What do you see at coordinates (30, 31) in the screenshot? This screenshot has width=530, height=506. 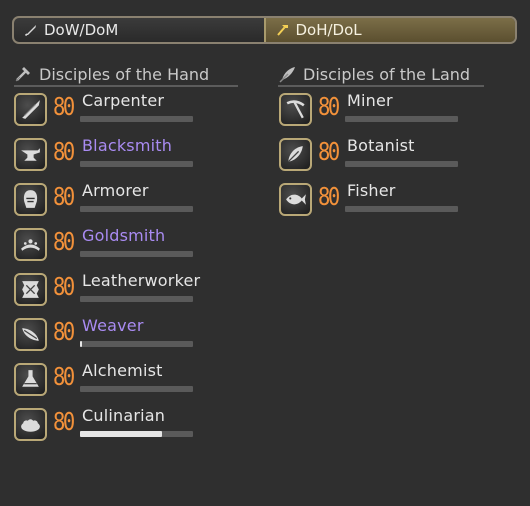 I see `sword-icon` at bounding box center [30, 31].